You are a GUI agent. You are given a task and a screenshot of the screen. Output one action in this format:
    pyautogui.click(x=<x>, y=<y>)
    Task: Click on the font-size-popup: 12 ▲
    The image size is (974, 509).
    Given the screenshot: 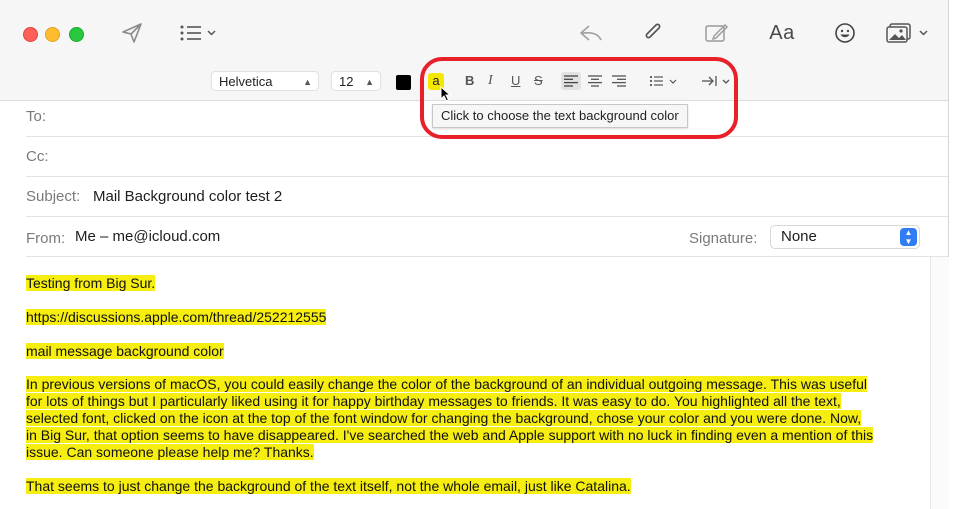 What is the action you would take?
    pyautogui.click(x=356, y=81)
    